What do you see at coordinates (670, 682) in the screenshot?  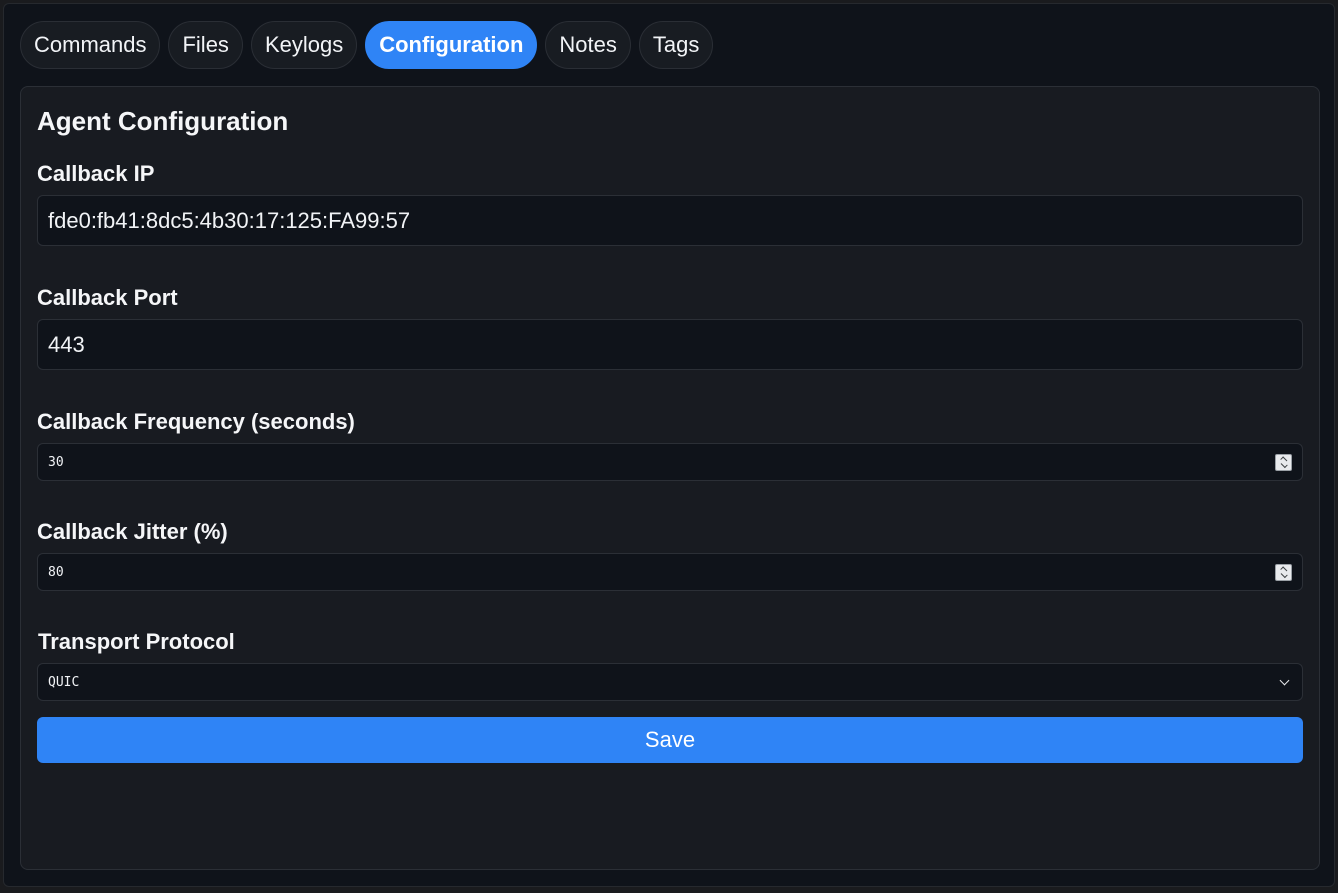 I see `transport-protocol-select: QUIC` at bounding box center [670, 682].